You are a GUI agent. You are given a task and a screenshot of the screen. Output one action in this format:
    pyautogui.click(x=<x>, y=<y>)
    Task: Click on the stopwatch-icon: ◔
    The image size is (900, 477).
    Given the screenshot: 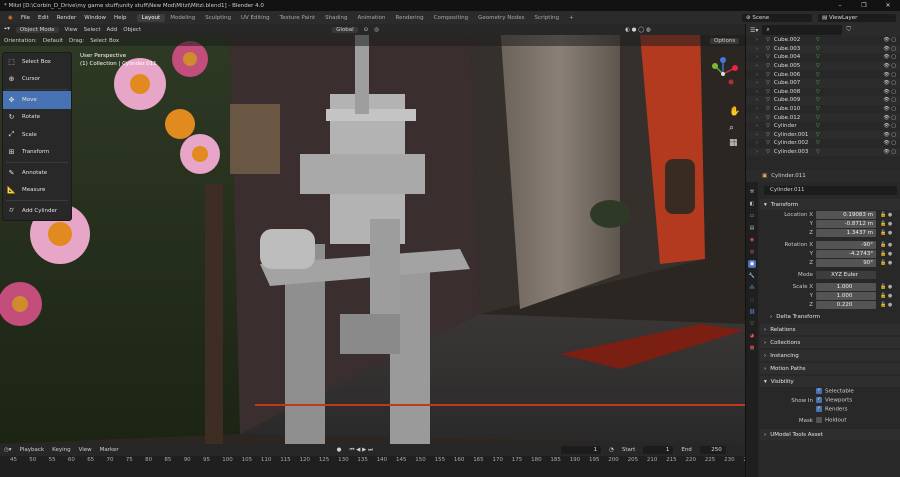 What is the action you would take?
    pyautogui.click(x=611, y=450)
    